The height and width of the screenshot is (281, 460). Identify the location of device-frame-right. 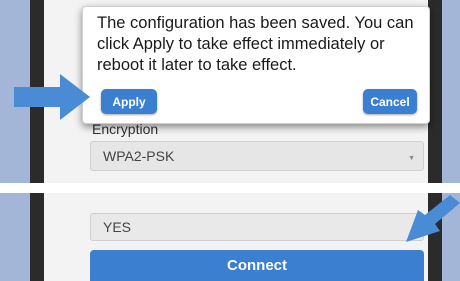
(435, 91).